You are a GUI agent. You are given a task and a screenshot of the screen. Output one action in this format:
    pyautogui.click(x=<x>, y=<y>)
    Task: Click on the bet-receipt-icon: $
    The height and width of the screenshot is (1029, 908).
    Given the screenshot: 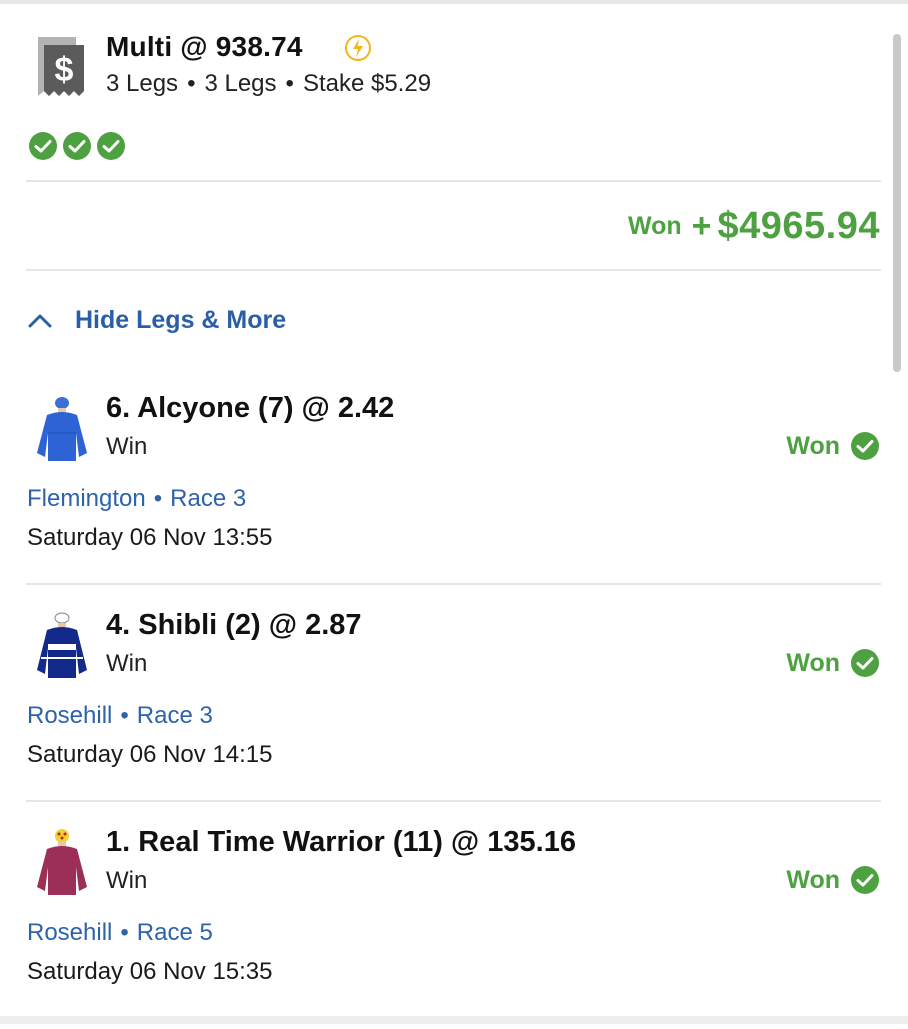 What is the action you would take?
    pyautogui.click(x=61, y=67)
    